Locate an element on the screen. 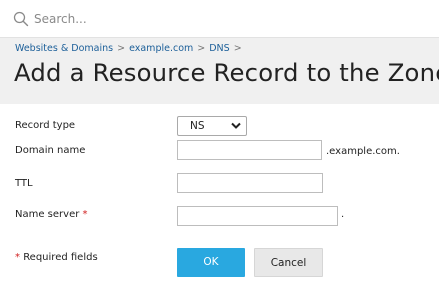 The height and width of the screenshot is (284, 439). domain-name-label: Domain name is located at coordinates (50, 150).